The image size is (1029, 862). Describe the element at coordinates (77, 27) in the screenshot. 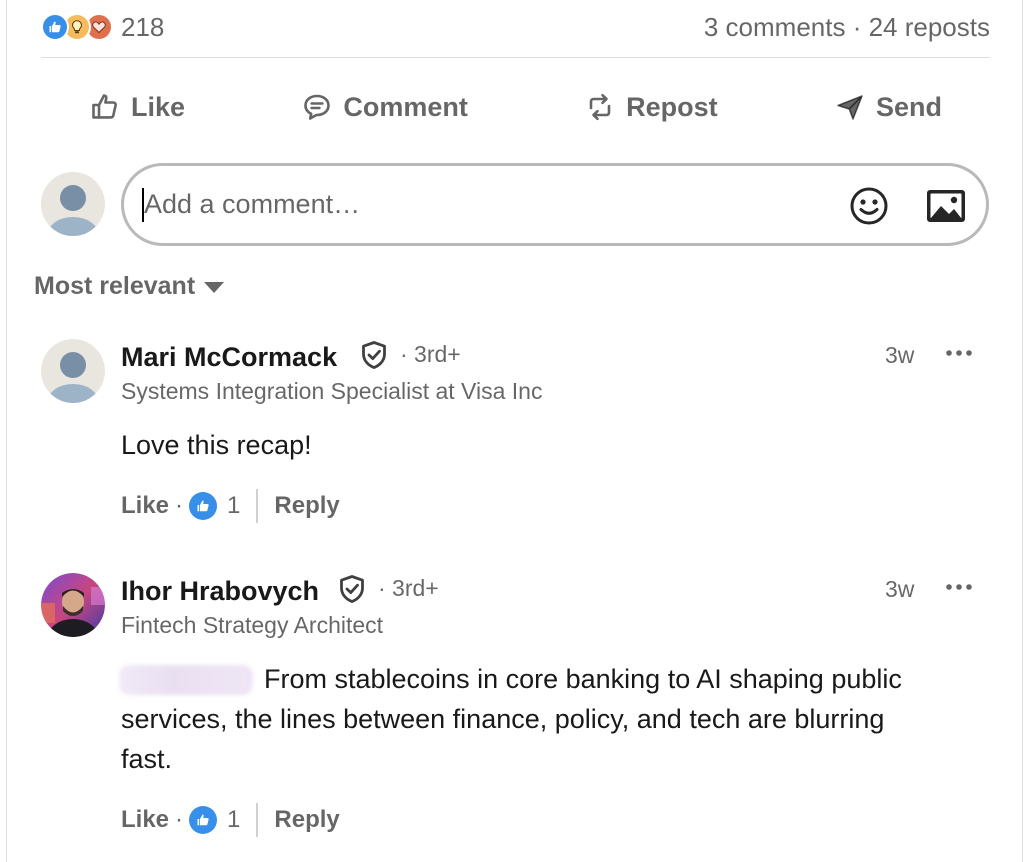

I see `reaction-icons` at that location.